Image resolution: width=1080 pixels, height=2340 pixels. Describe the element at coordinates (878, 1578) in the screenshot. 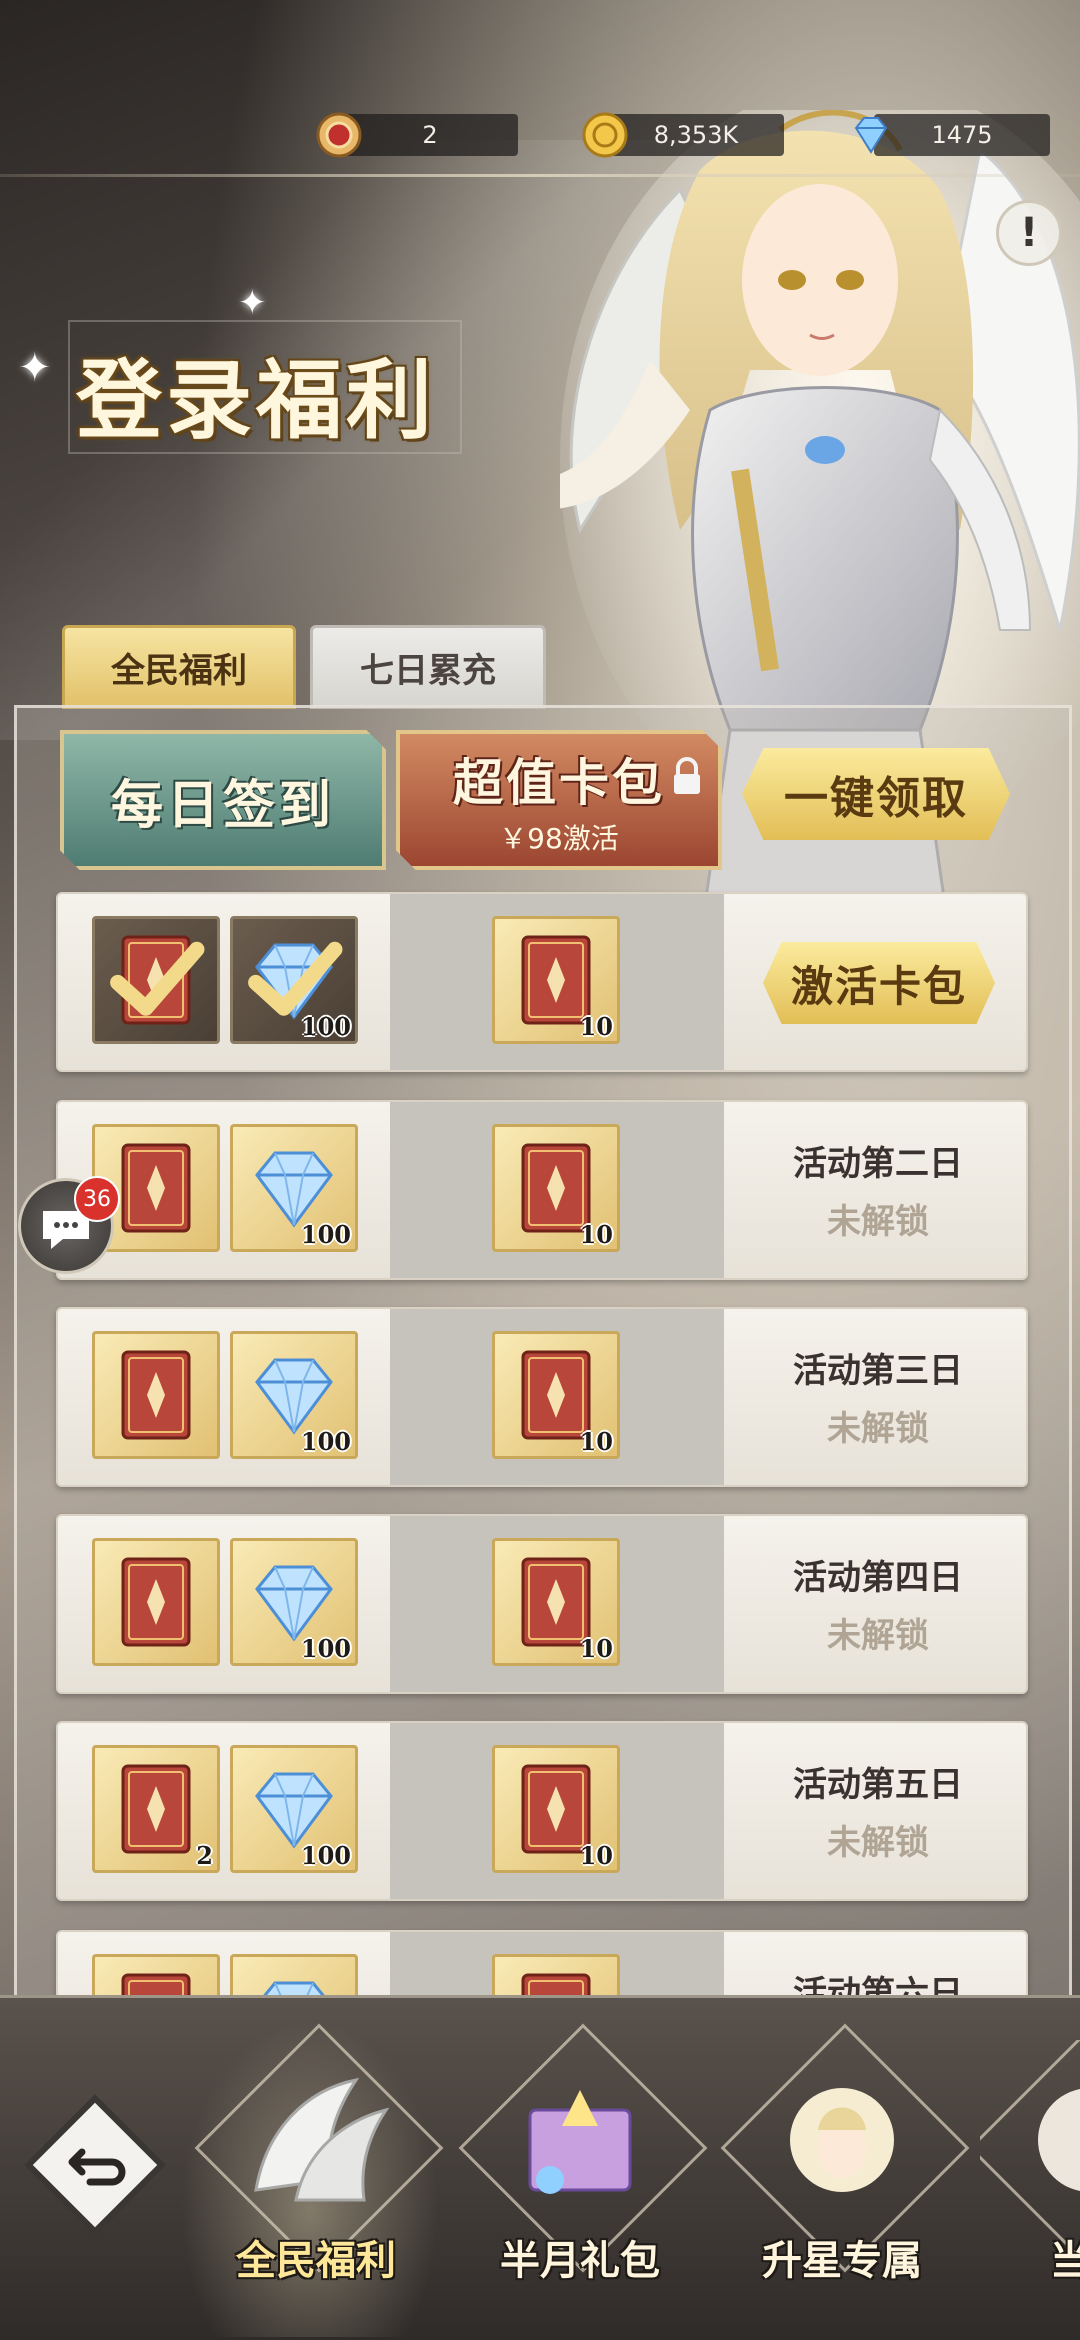

I see `day-label: 活动第四日` at that location.